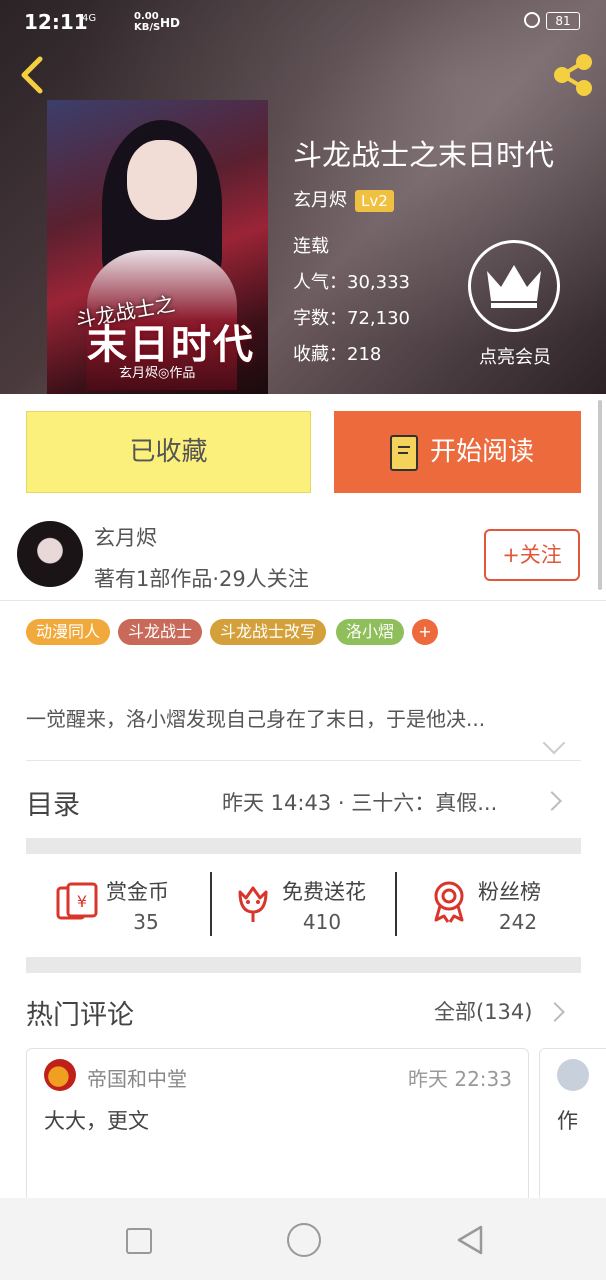  What do you see at coordinates (482, 452) in the screenshot?
I see `start-reading-label: 开始阅读` at bounding box center [482, 452].